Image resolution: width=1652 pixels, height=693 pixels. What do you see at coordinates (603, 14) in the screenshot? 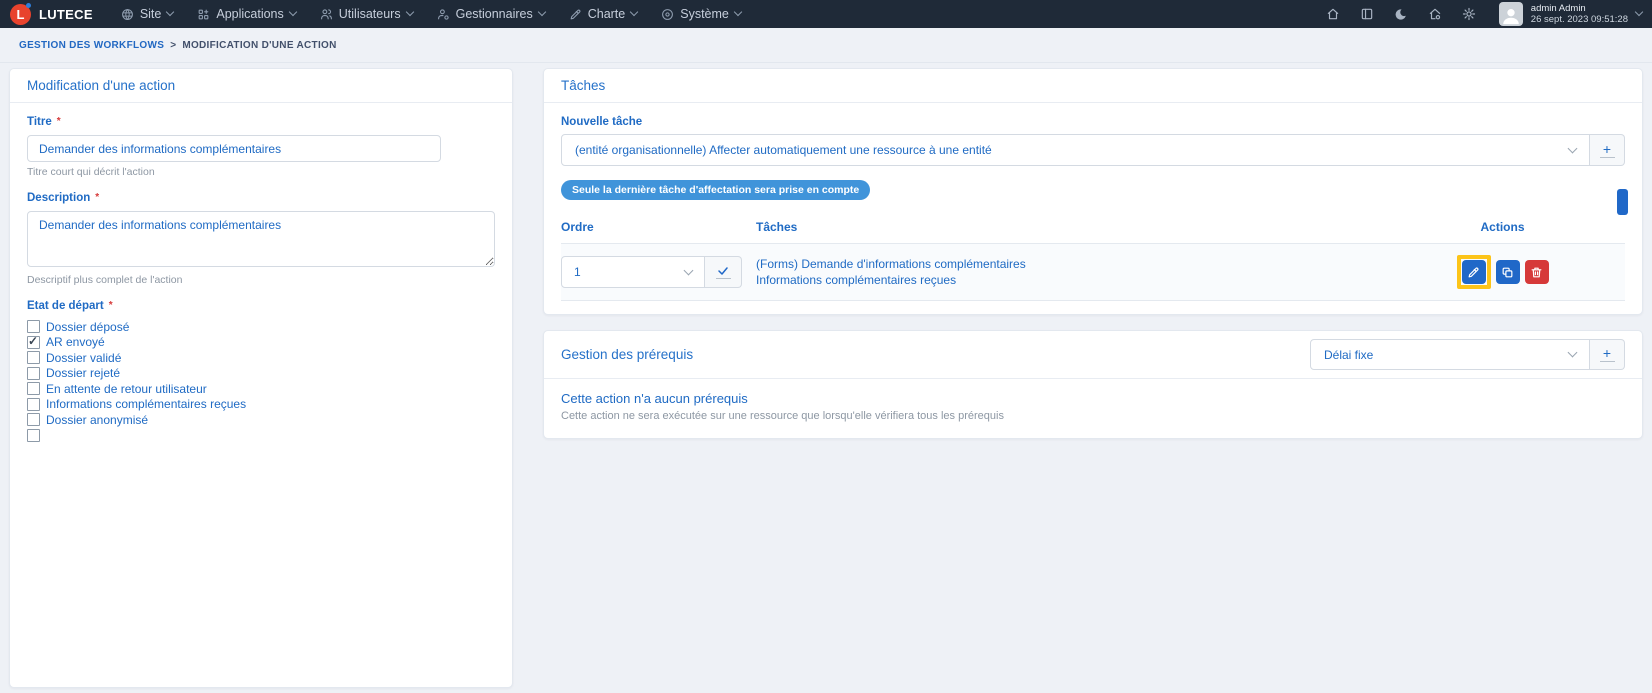
I see `menu-charte: Charte` at bounding box center [603, 14].